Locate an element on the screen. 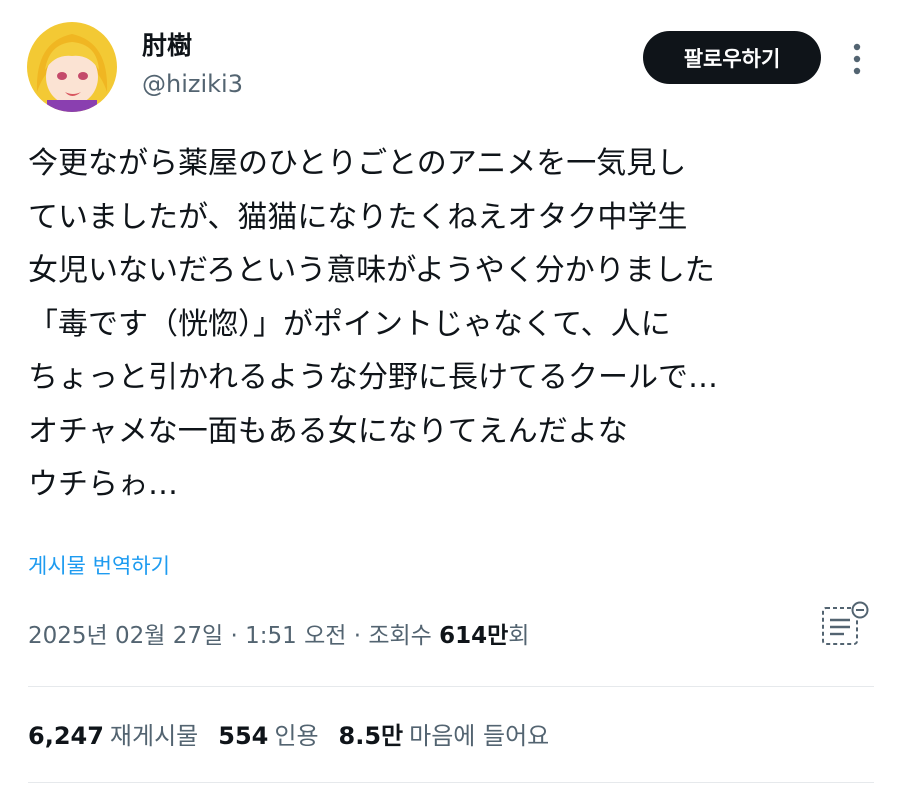 The image size is (900, 785). more-button is located at coordinates (857, 59).